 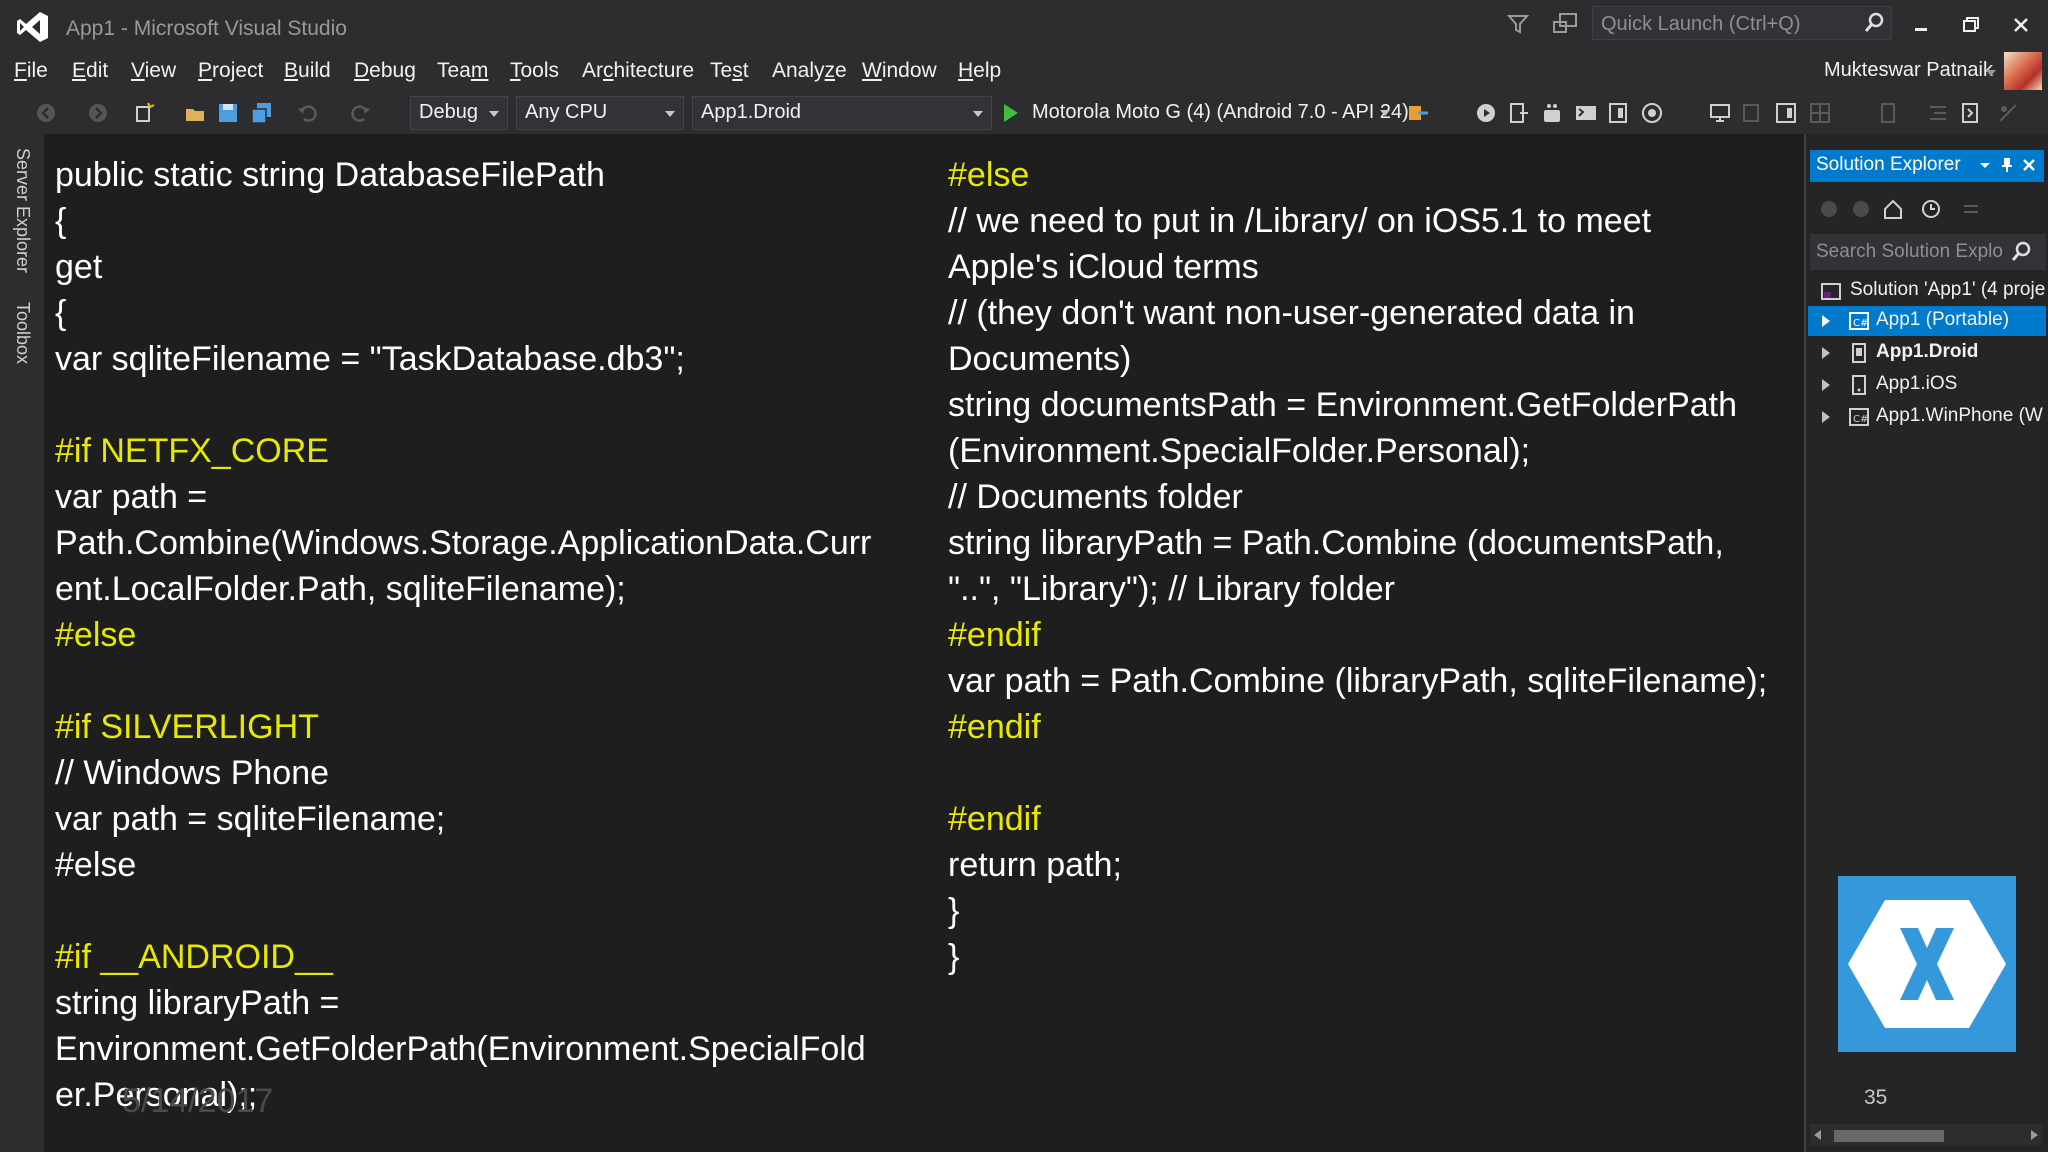 What do you see at coordinates (463, 1003) in the screenshot?
I see `code-line: string libraryPath =` at bounding box center [463, 1003].